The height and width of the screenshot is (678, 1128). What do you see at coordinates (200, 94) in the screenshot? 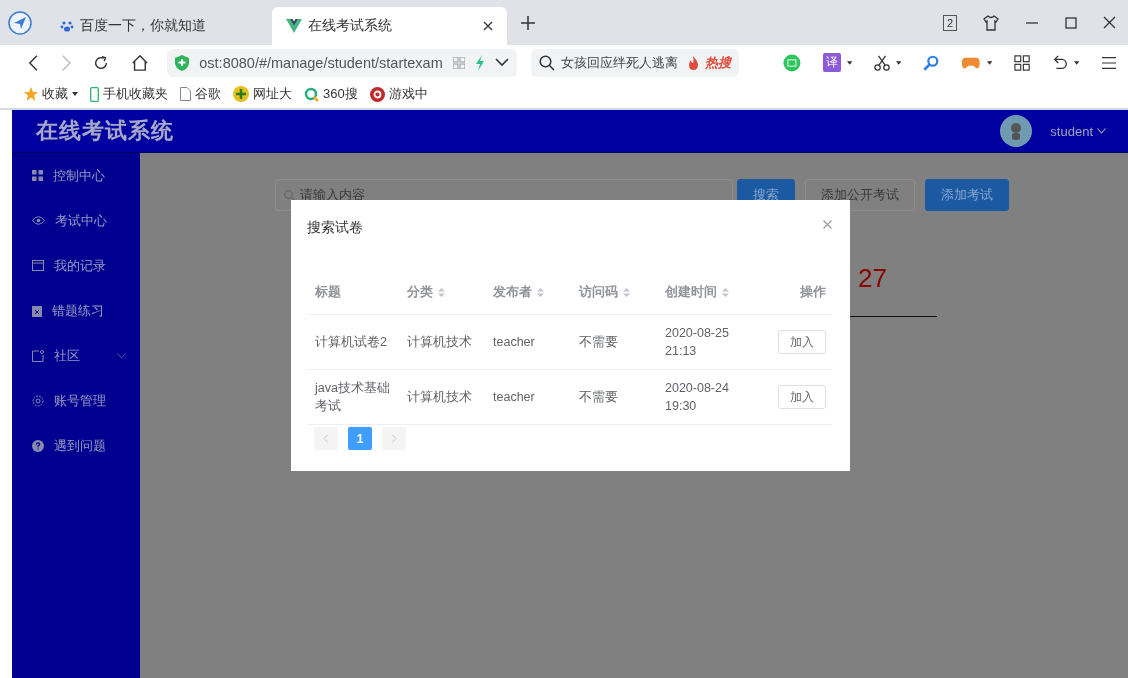
I see `bookmark-link: 谷歌` at bounding box center [200, 94].